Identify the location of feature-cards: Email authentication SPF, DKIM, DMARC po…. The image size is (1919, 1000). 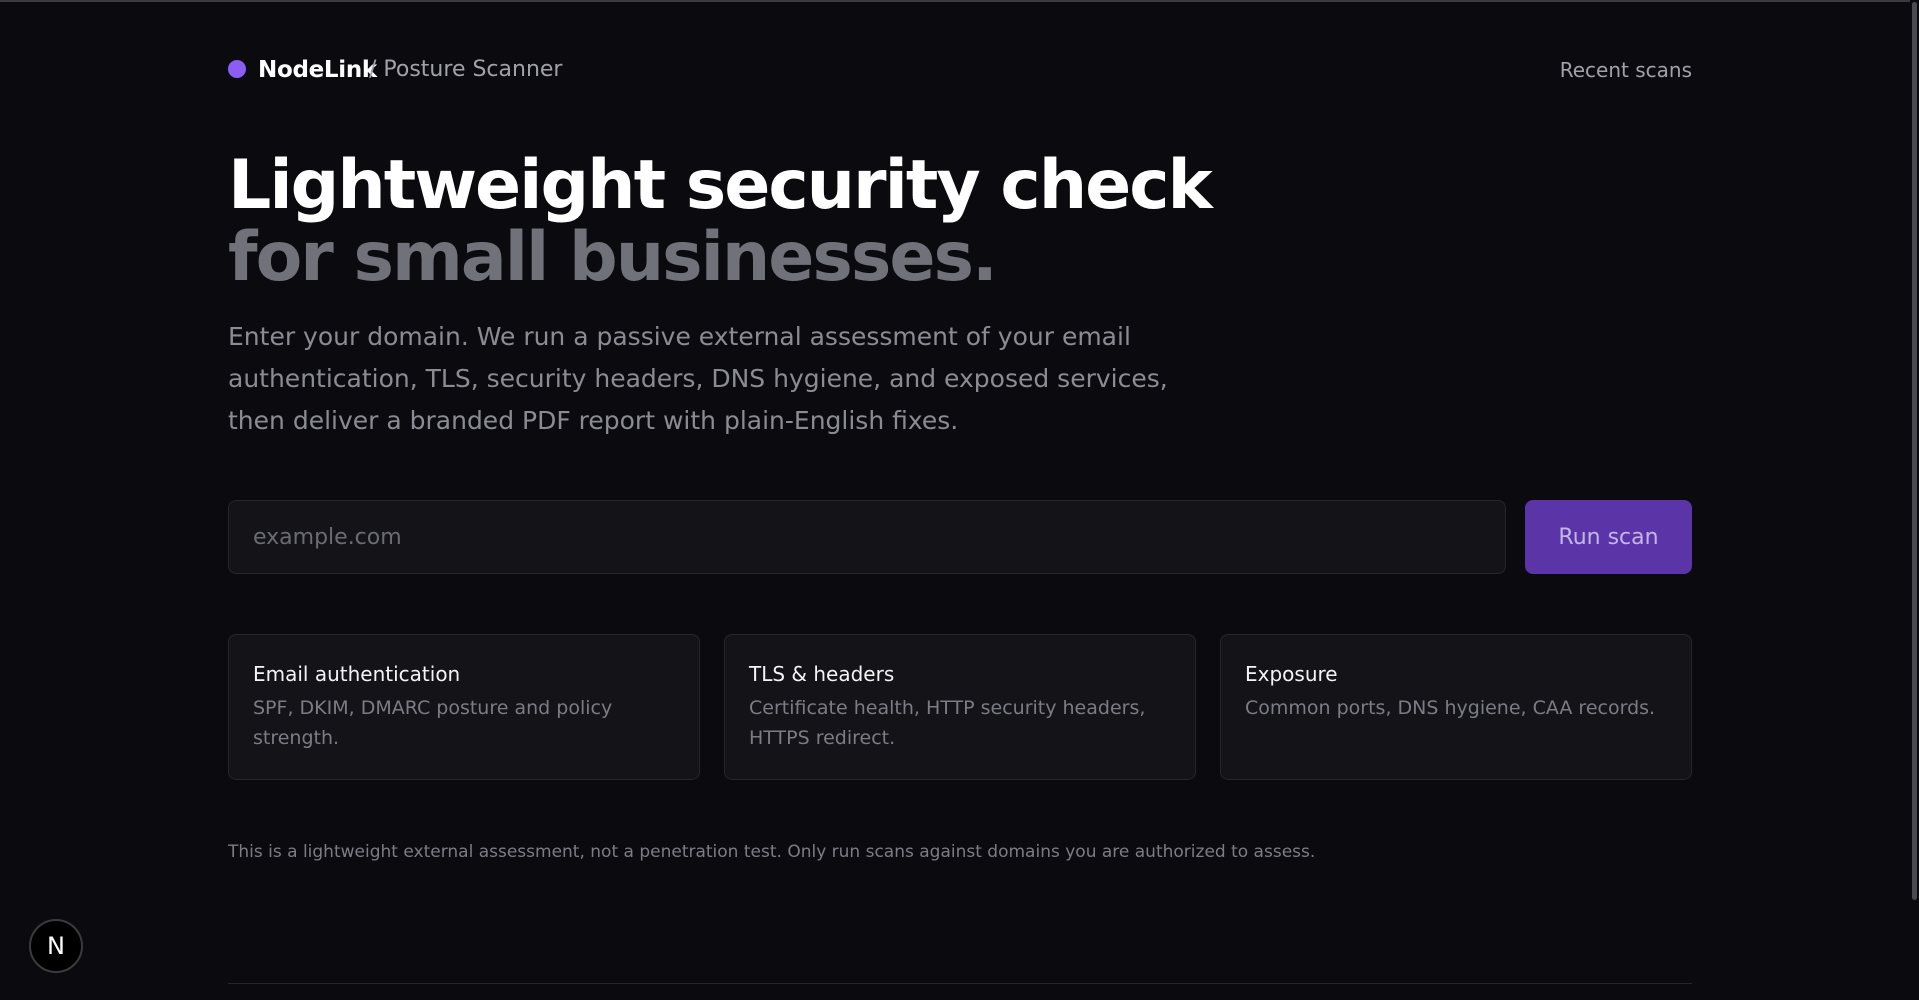
(960, 707).